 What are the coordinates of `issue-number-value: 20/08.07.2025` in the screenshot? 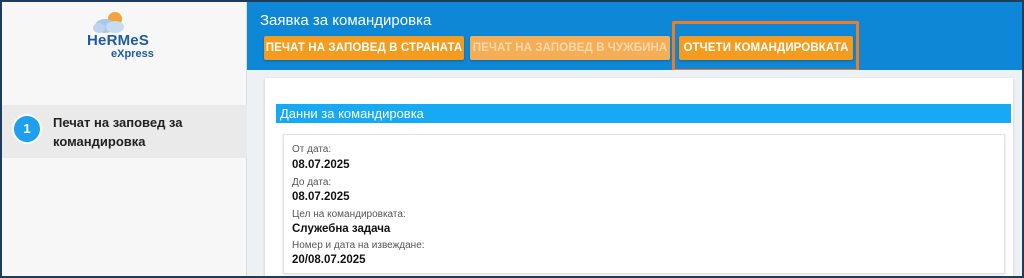 It's located at (329, 260).